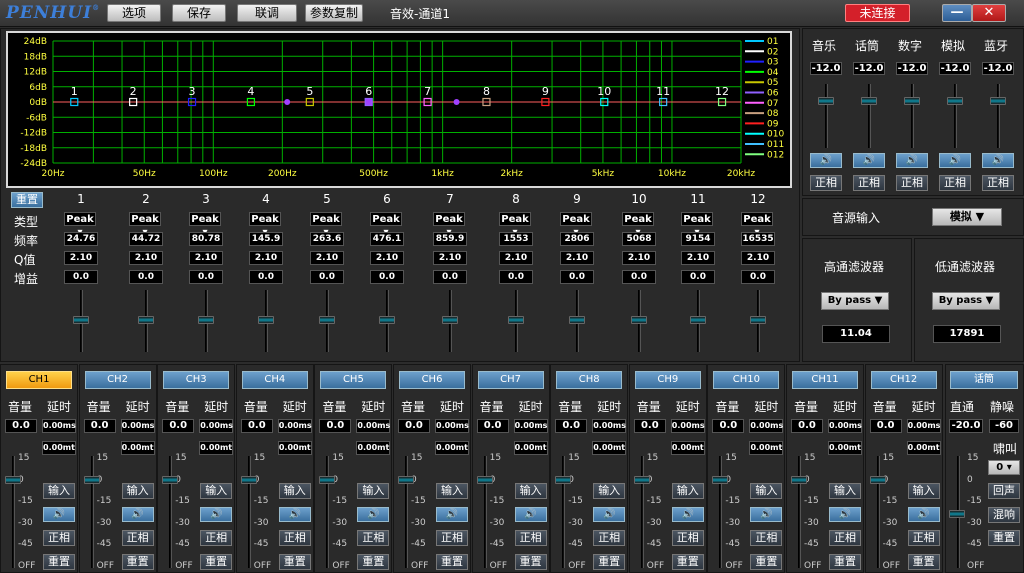  Describe the element at coordinates (966, 426) in the screenshot. I see `direct-value: -20.0` at that location.